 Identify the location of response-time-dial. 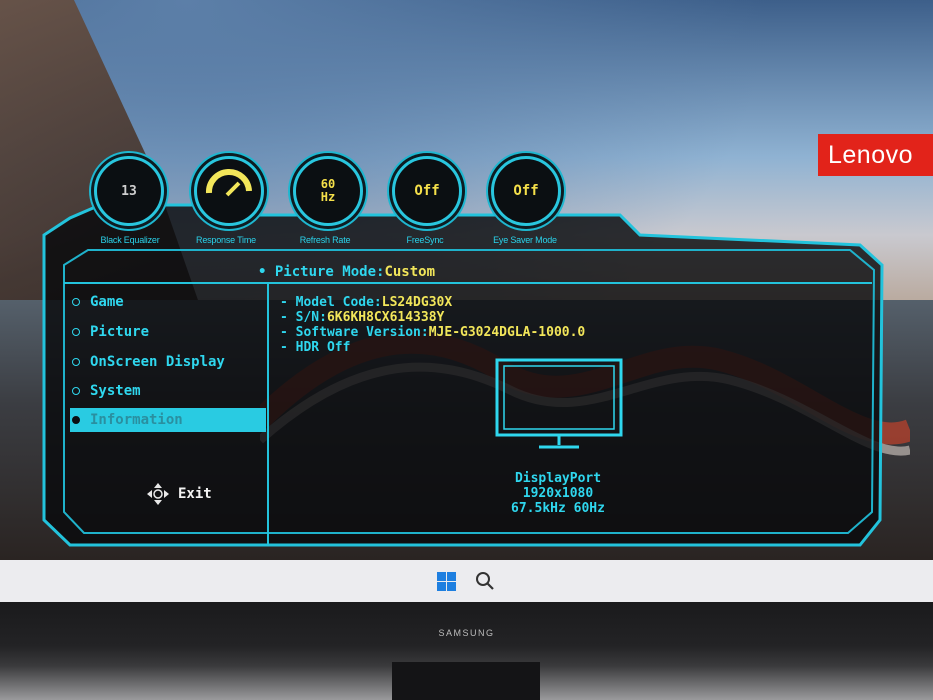
(229, 191).